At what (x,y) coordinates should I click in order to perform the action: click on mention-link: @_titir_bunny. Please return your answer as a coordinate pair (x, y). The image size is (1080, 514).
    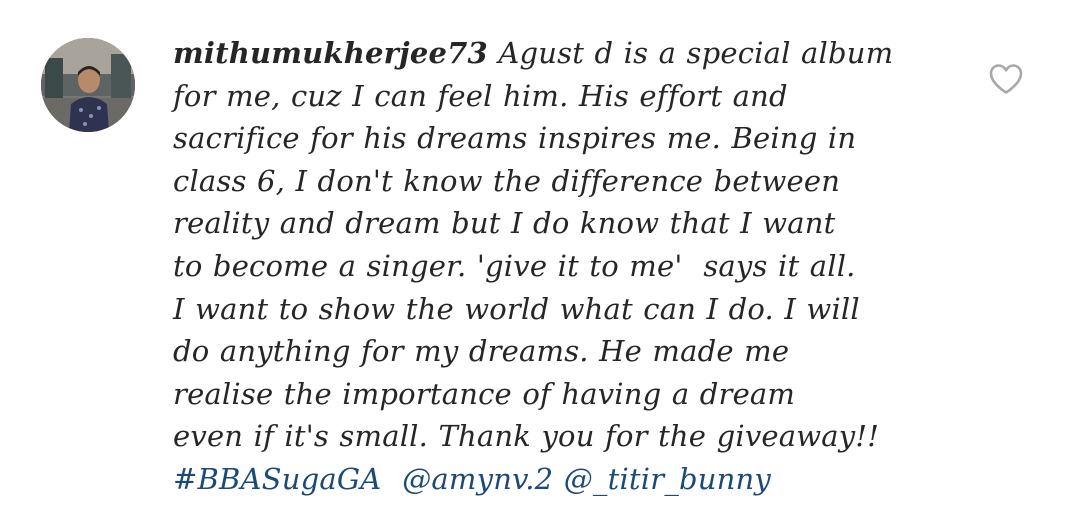
    Looking at the image, I should click on (667, 479).